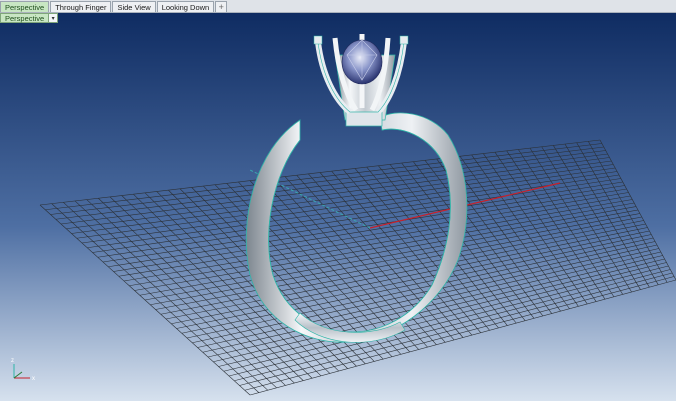 The width and height of the screenshot is (676, 401). I want to click on x-axis-label: x, so click(33, 379).